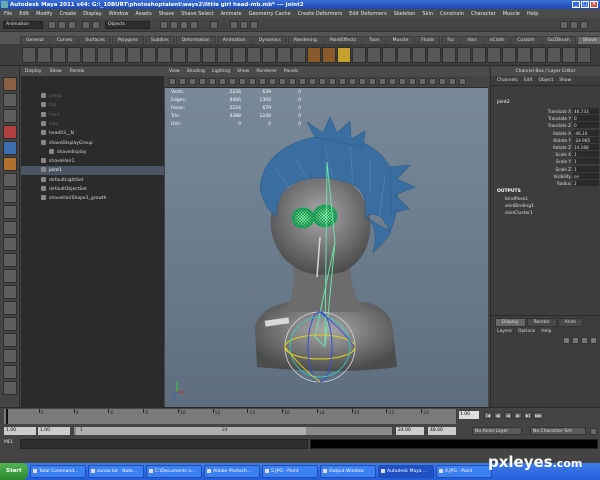 Image resolution: width=600 pixels, height=480 pixels. What do you see at coordinates (10, 84) in the screenshot?
I see `select-tool-icon` at bounding box center [10, 84].